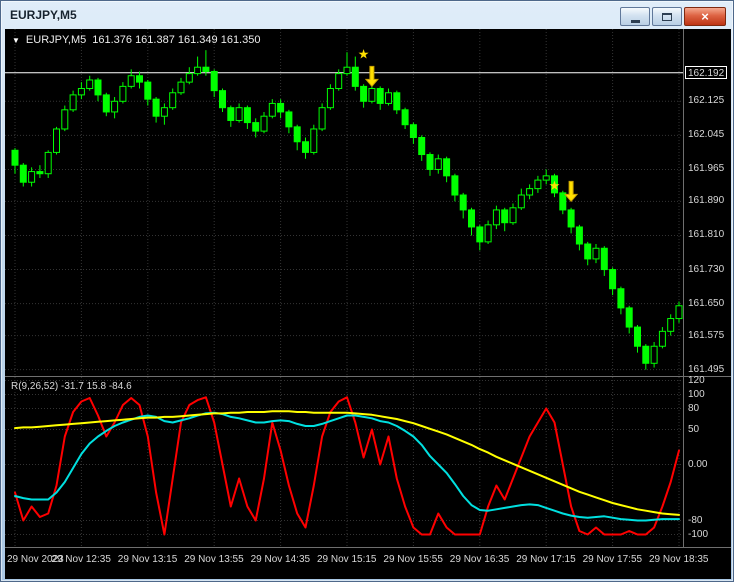 Image resolution: width=734 pixels, height=582 pixels. What do you see at coordinates (56, 40) in the screenshot?
I see `symbol-label: EURJPY,M5` at bounding box center [56, 40].